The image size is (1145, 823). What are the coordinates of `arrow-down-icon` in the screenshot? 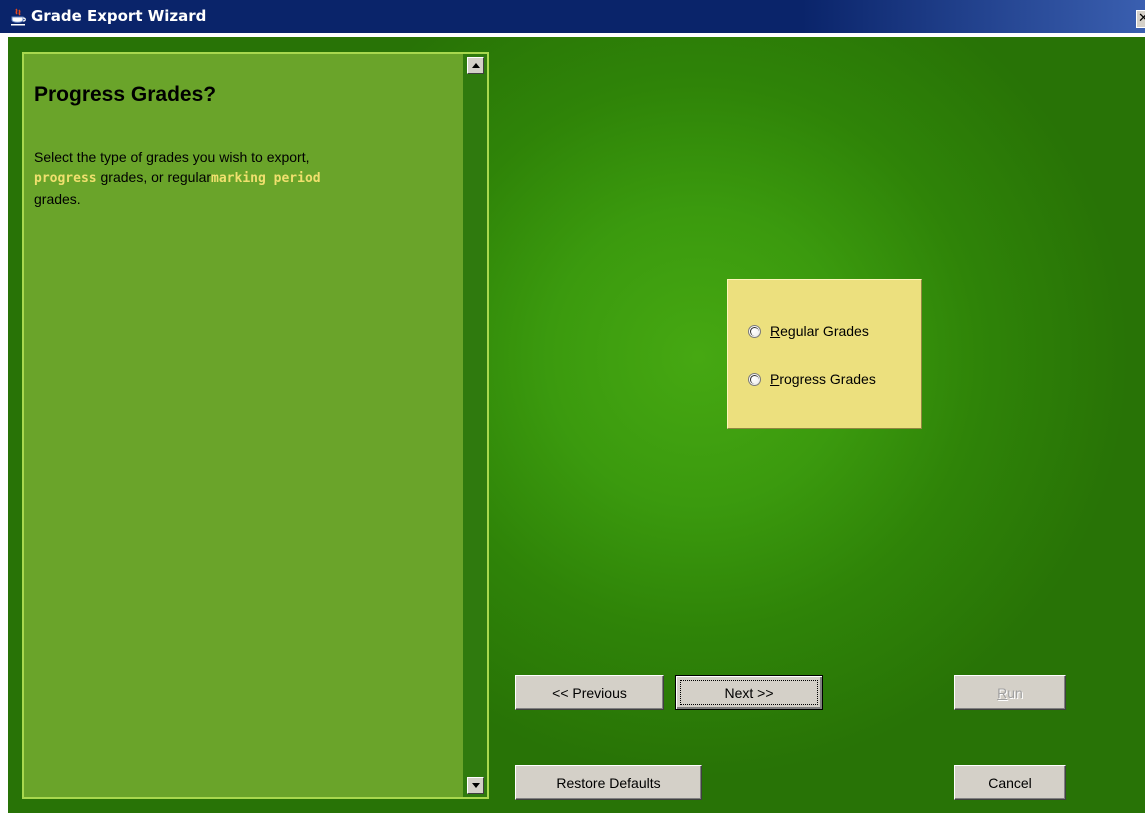 It's located at (476, 785).